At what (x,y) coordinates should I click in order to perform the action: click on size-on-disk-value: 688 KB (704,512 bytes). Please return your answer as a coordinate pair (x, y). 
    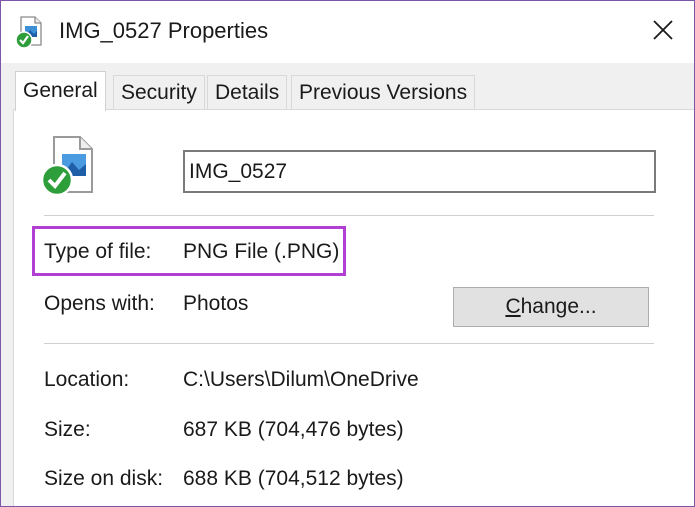
    Looking at the image, I should click on (293, 478).